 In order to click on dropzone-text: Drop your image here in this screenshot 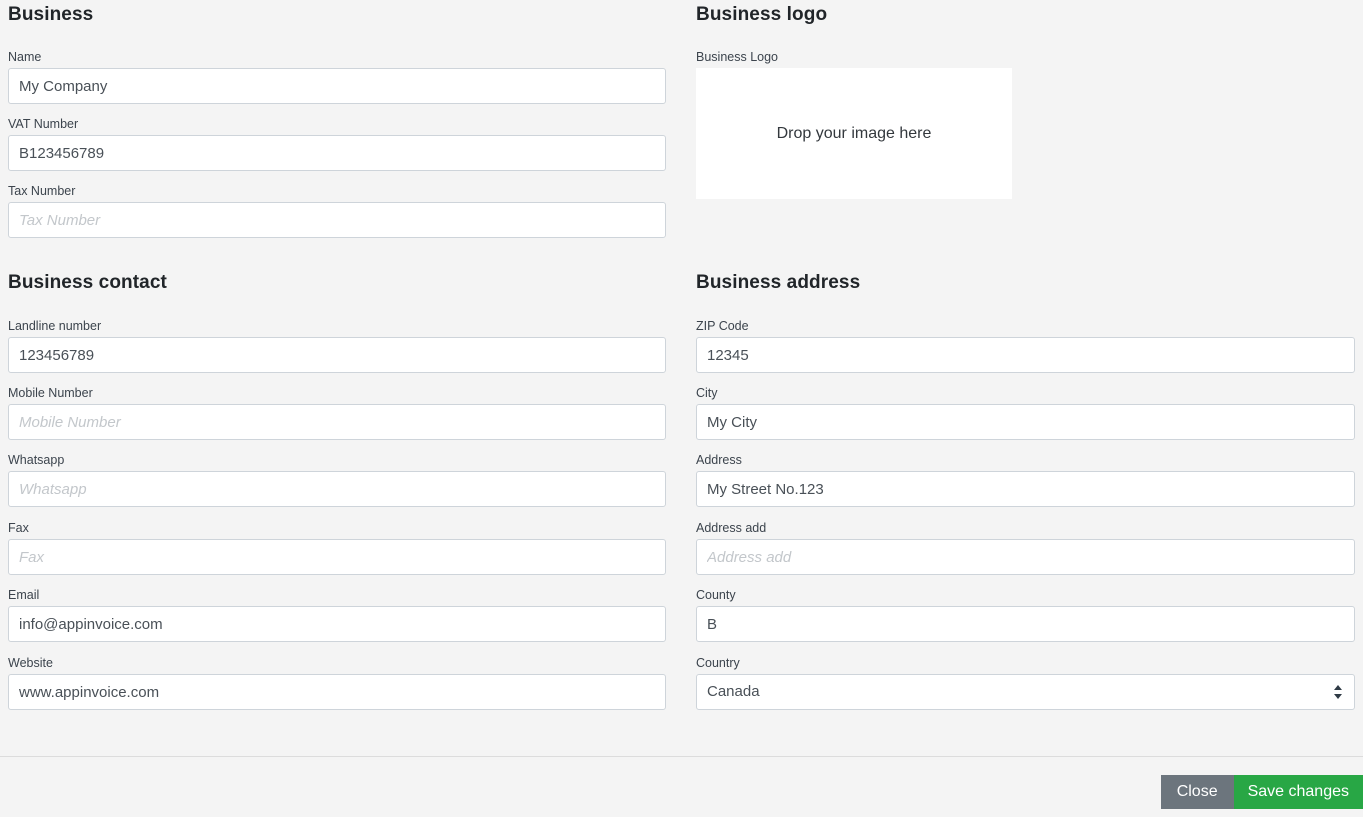, I will do `click(854, 133)`.